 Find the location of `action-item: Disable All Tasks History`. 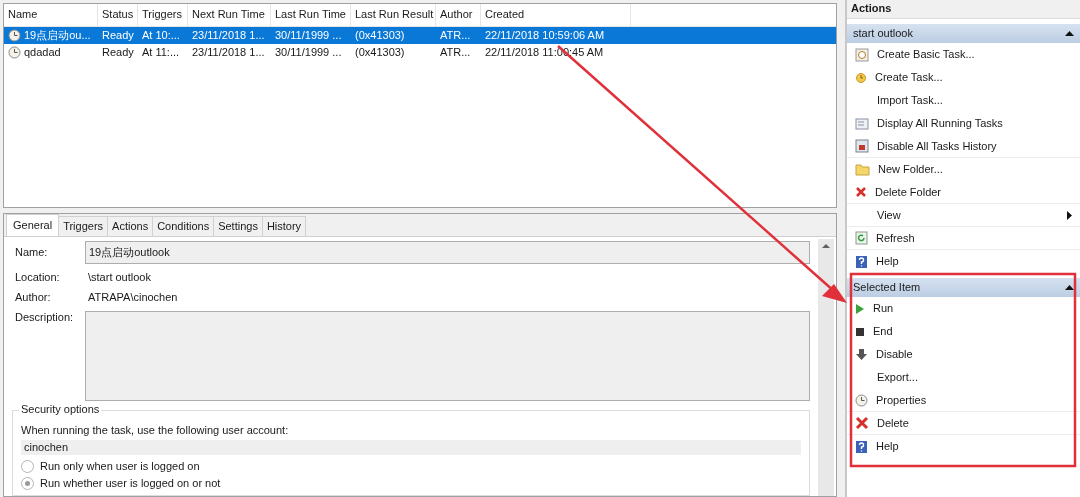

action-item: Disable All Tasks History is located at coordinates (974, 146).